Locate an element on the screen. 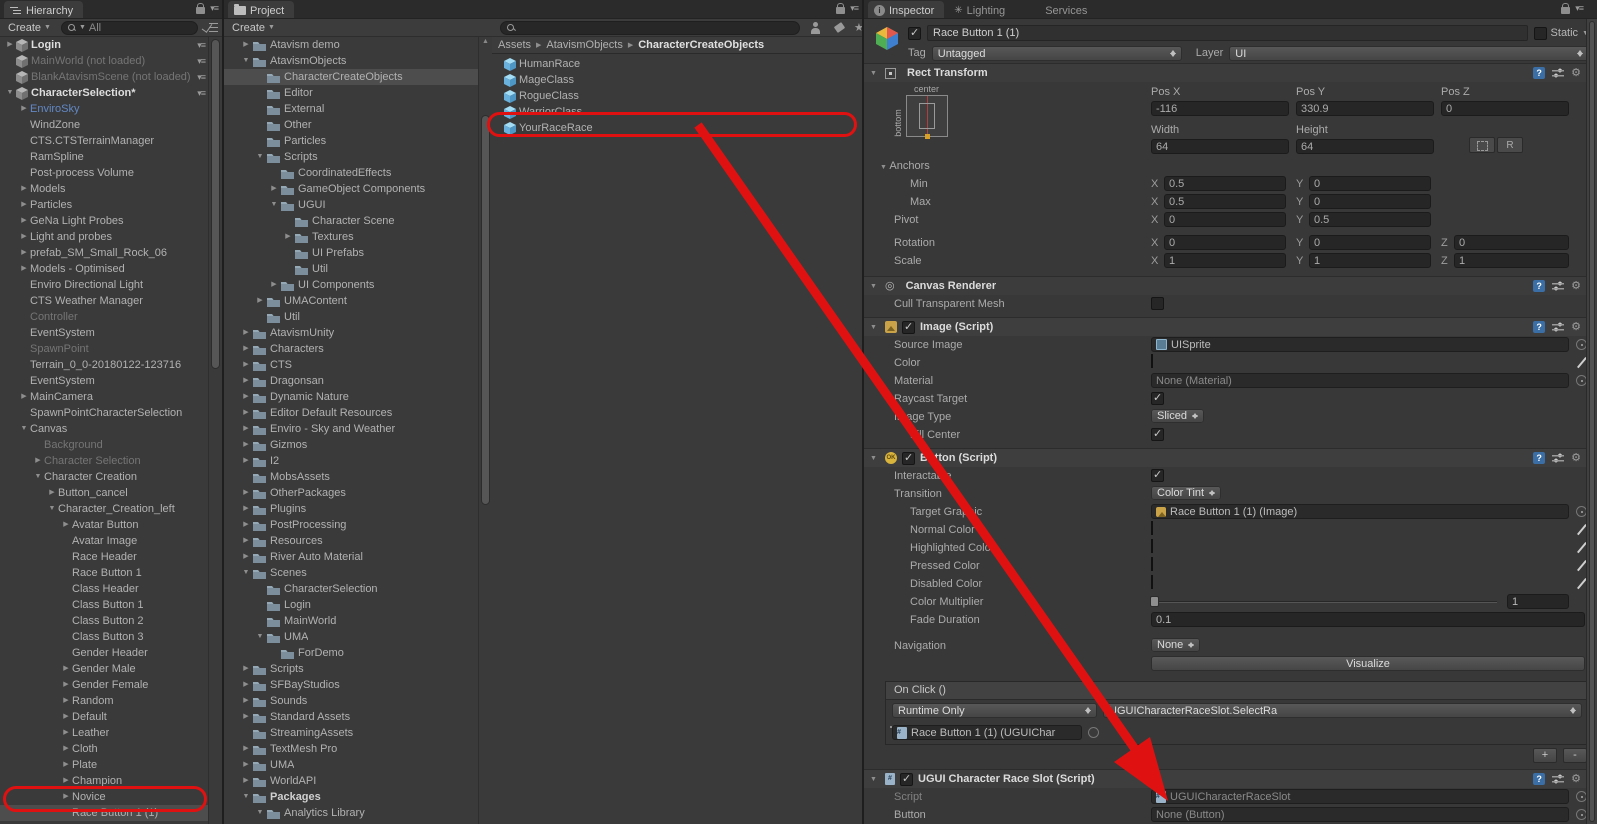 The height and width of the screenshot is (824, 1597). fill-center-checkbox is located at coordinates (1157, 434).